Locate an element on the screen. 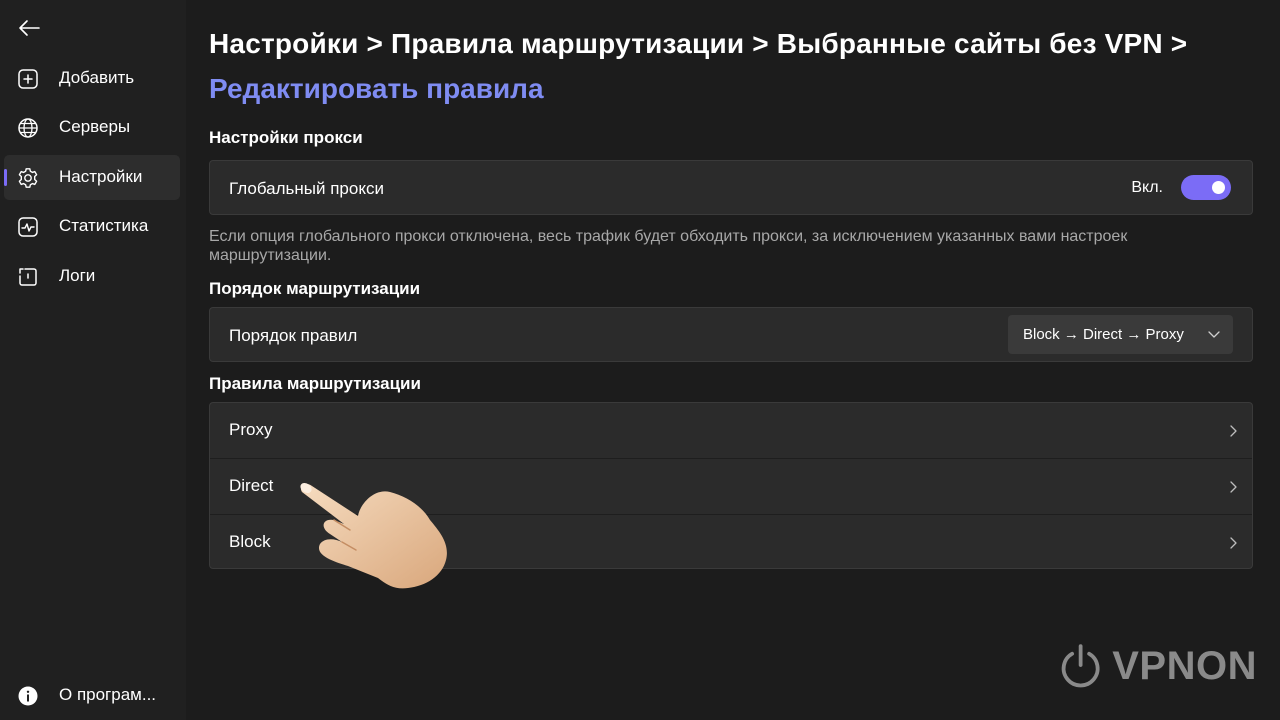 Image resolution: width=1280 pixels, height=720 pixels. routing-order-dropdown: Block → Direct → Proxy is located at coordinates (1120, 334).